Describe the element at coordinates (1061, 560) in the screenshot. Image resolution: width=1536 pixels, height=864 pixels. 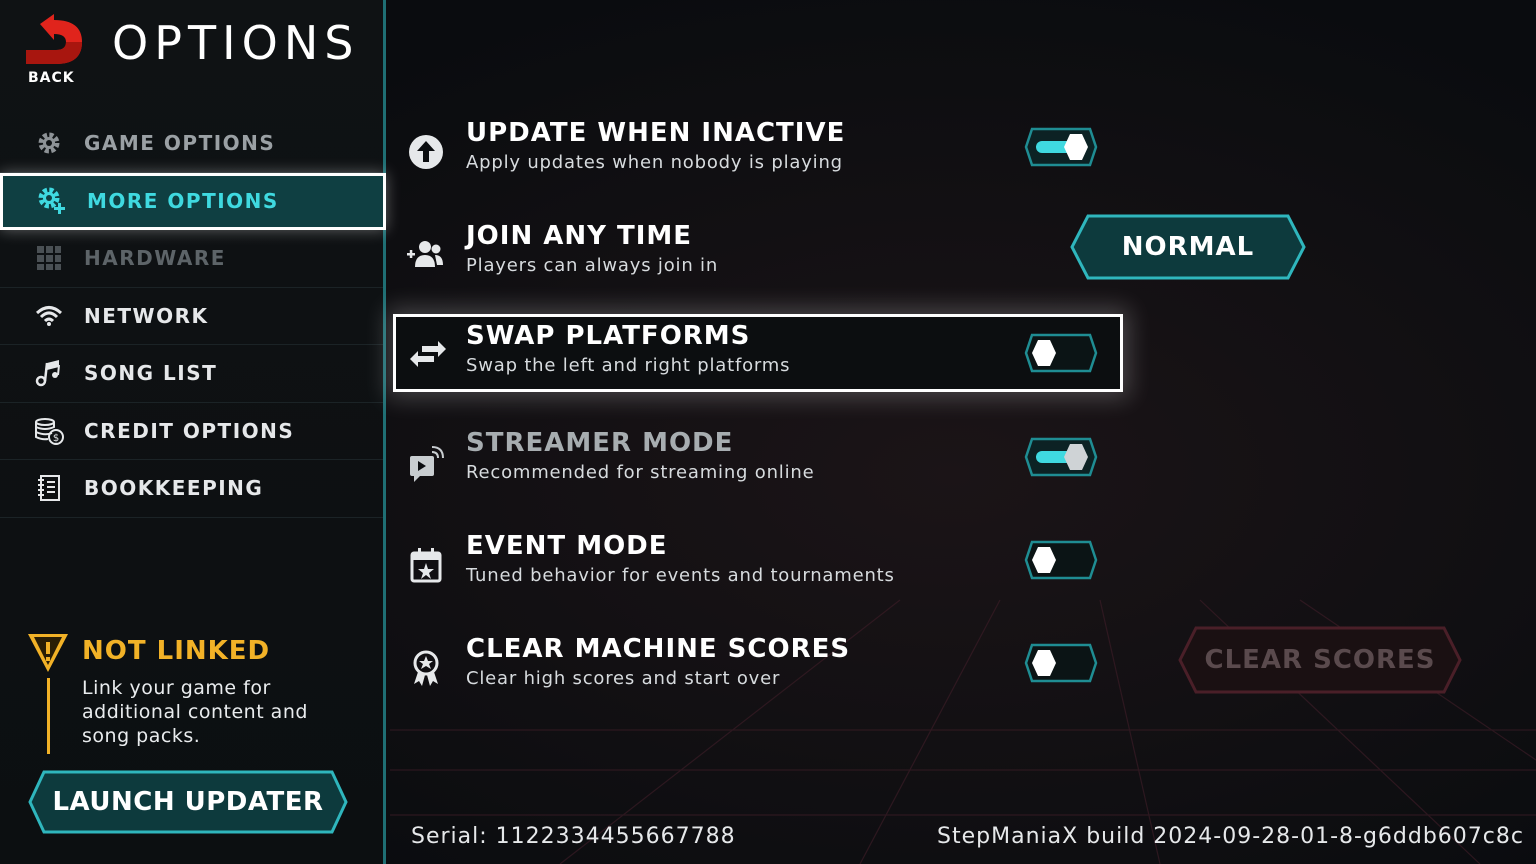
I see `toggle-event-mode` at that location.